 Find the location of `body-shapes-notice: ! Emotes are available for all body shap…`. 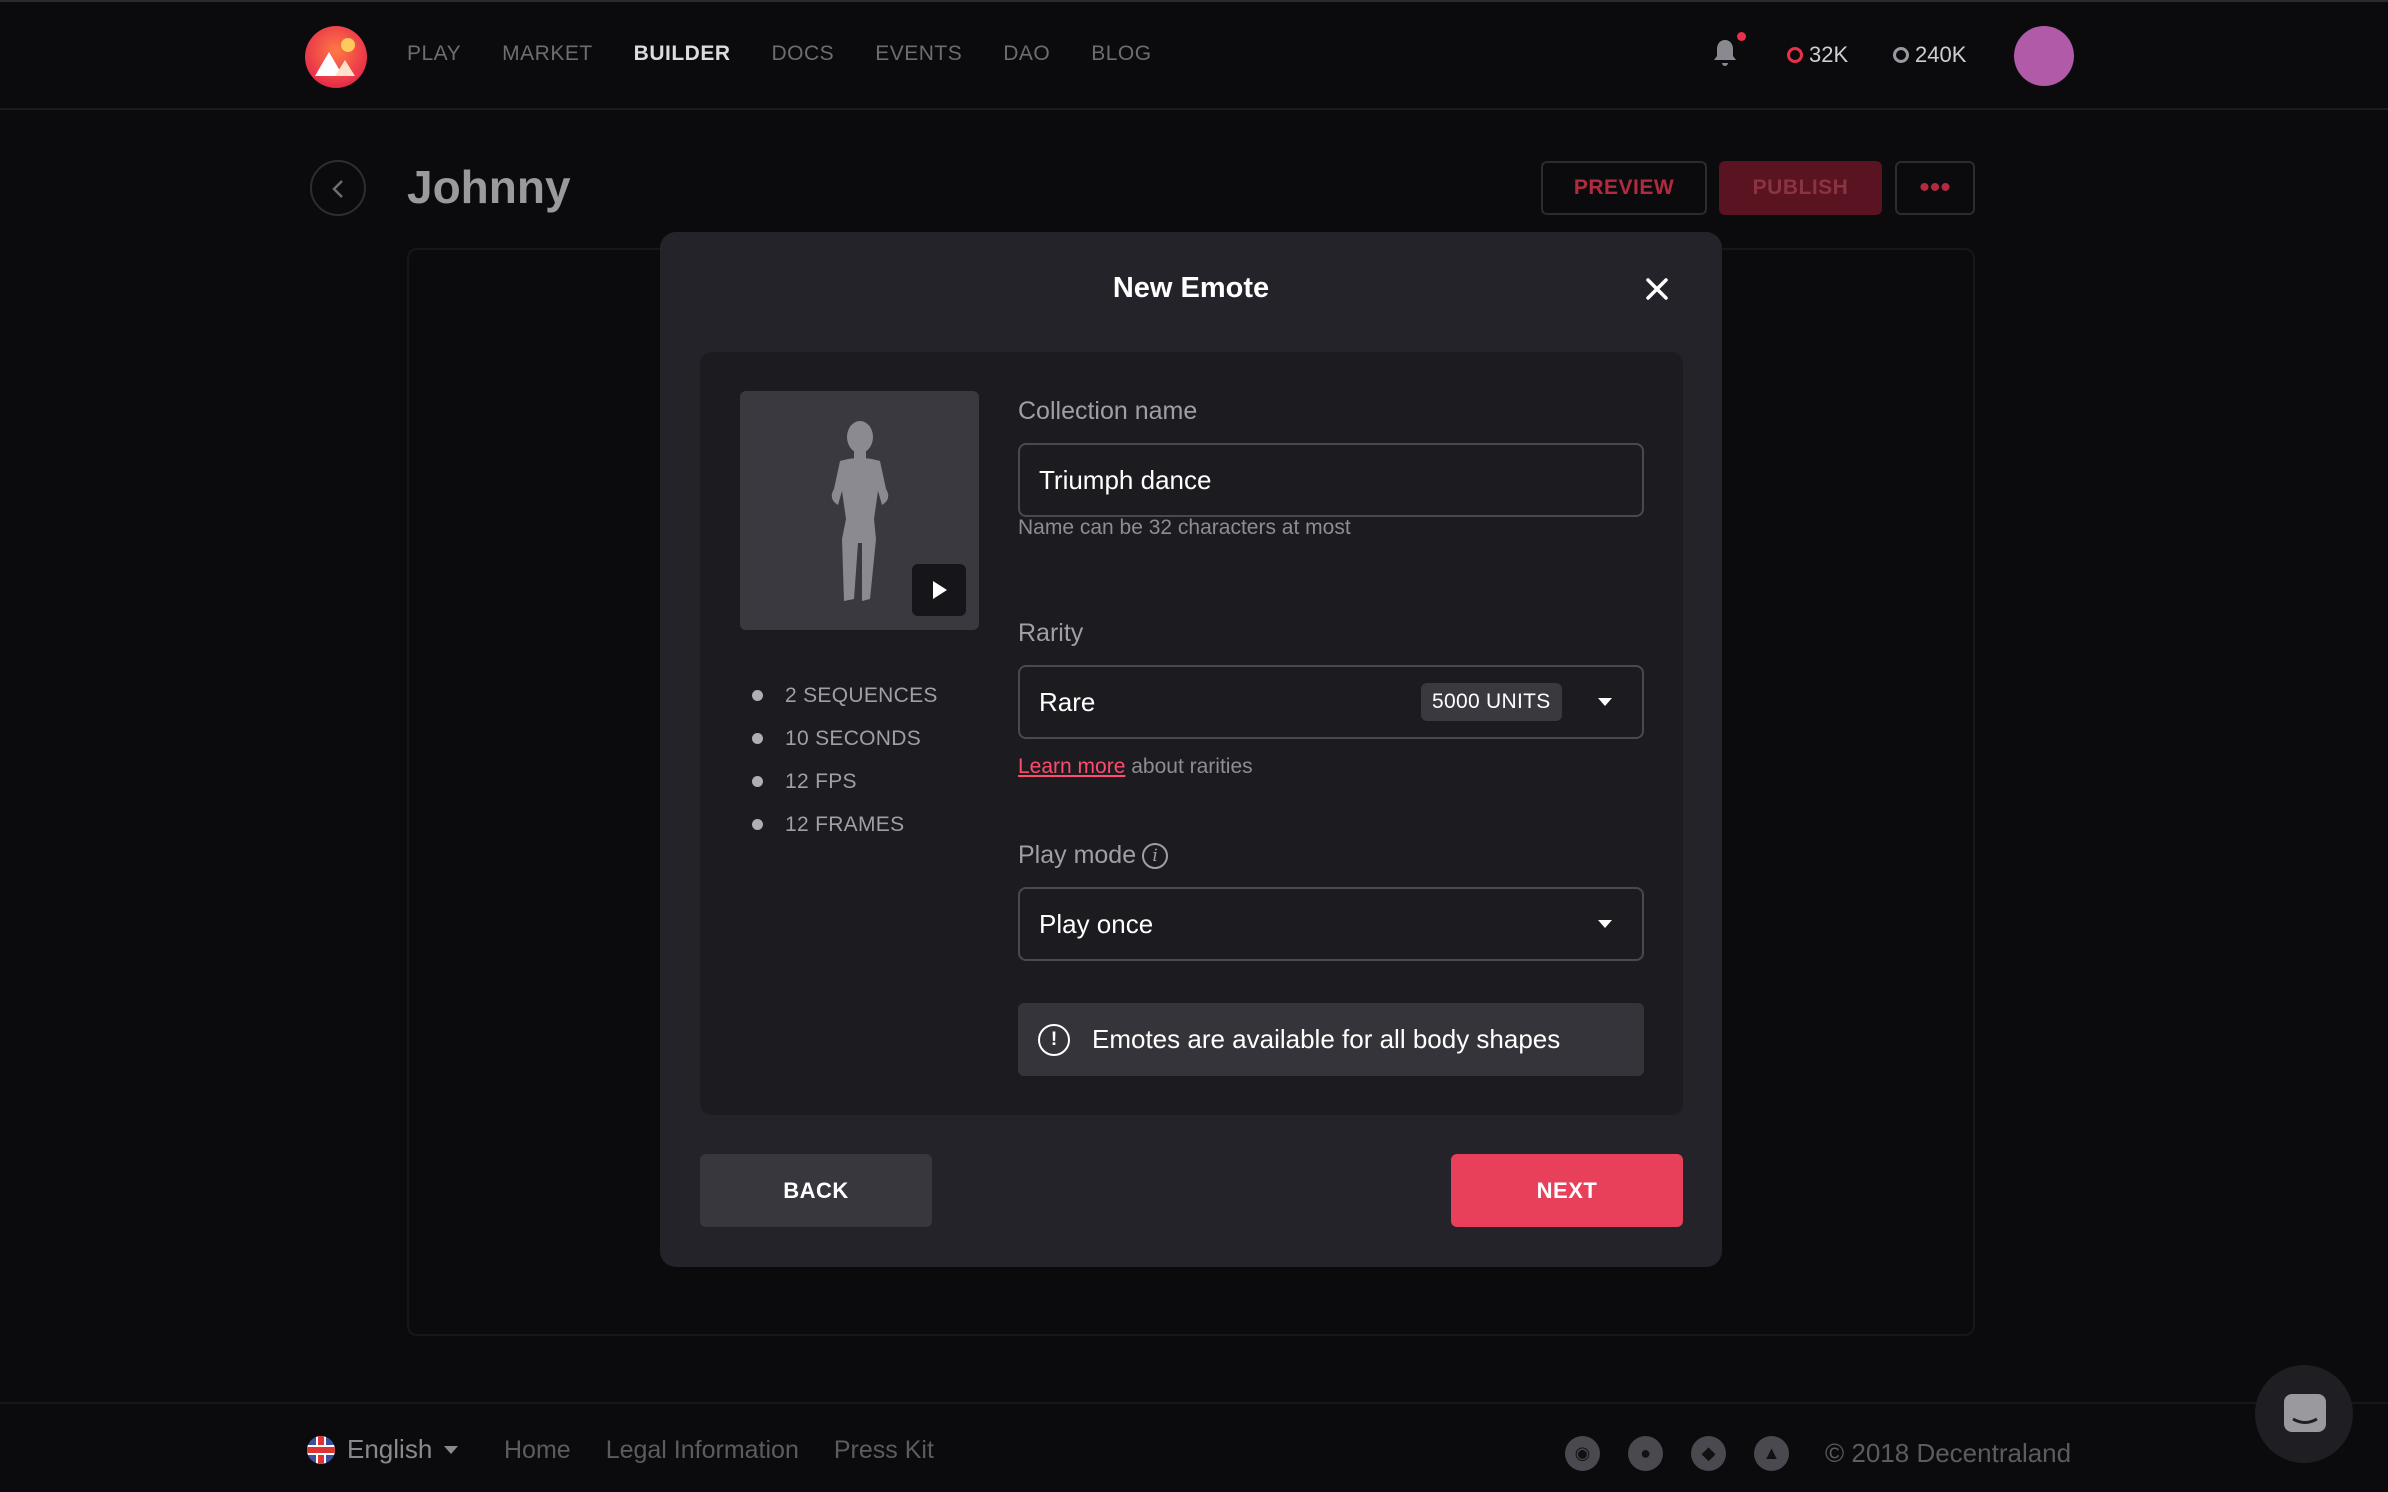

body-shapes-notice: ! Emotes are available for all body shap… is located at coordinates (1331, 1039).